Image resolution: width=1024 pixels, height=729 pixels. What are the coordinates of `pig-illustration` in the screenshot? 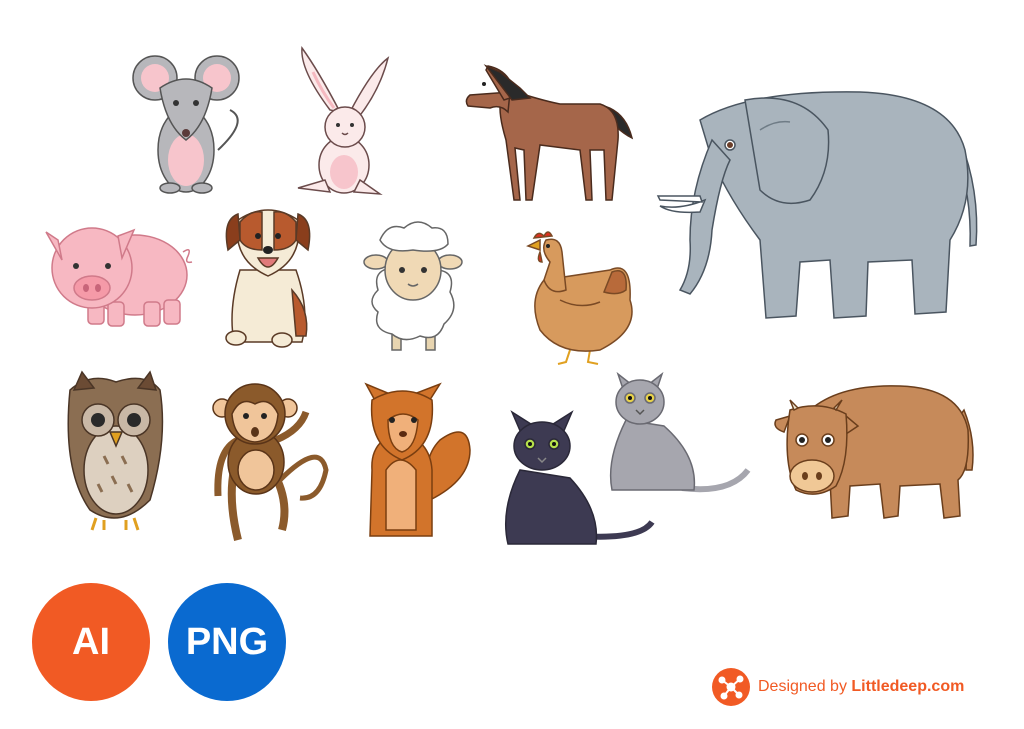 It's located at (119, 277).